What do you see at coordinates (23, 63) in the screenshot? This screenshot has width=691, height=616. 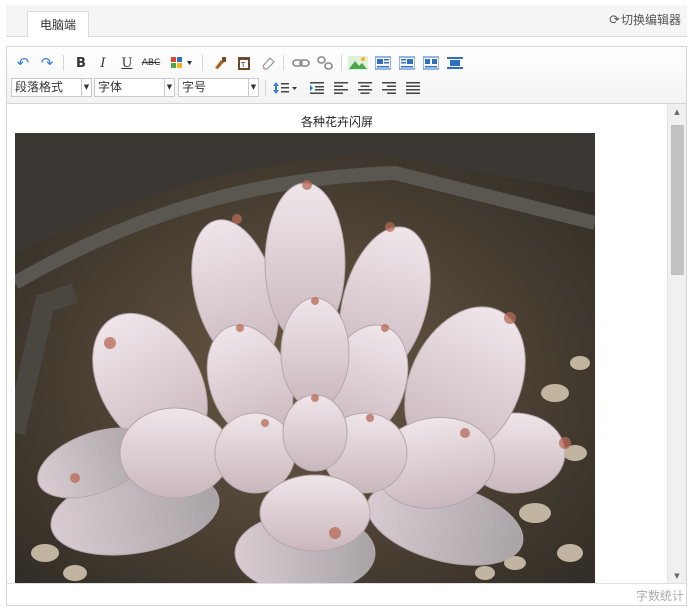 I see `undo-icon: ↶` at bounding box center [23, 63].